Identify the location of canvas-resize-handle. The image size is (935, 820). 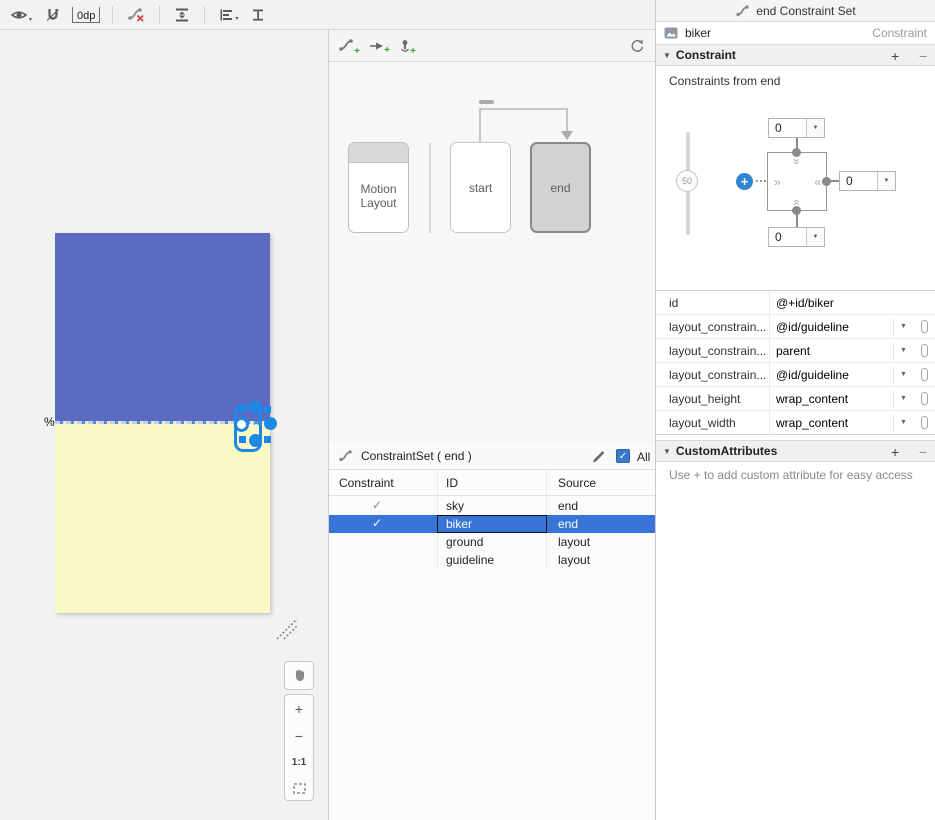
(287, 629).